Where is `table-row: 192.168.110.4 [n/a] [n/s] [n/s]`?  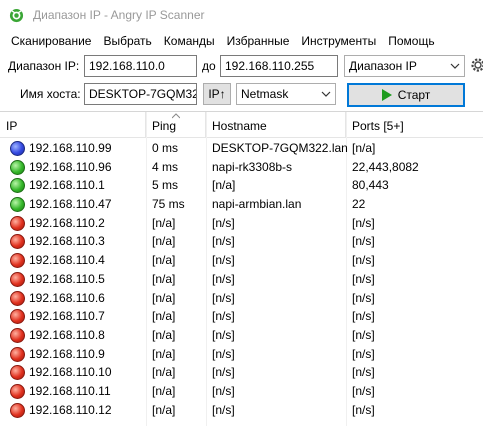 table-row: 192.168.110.4 [n/a] [n/s] [n/s] is located at coordinates (241, 260).